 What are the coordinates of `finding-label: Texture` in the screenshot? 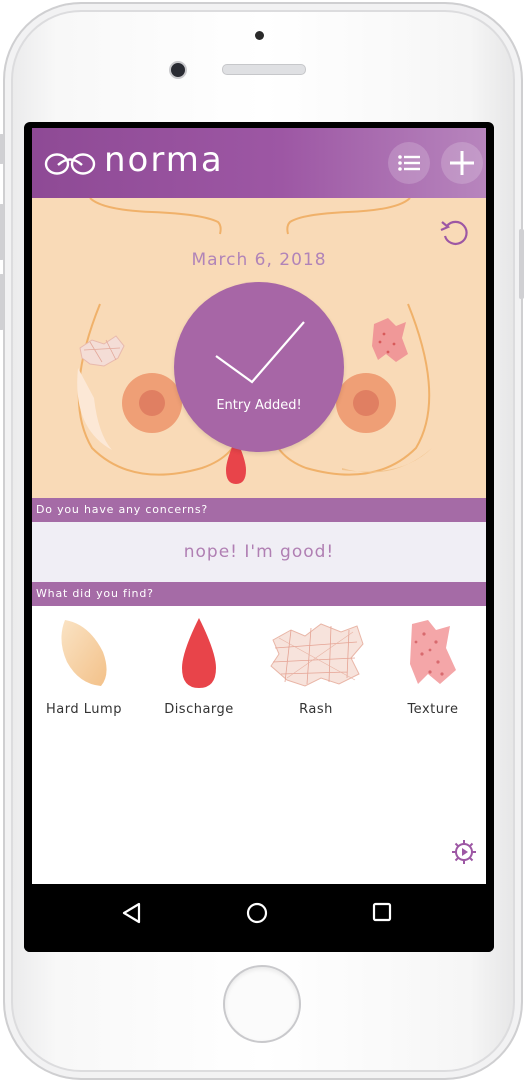 It's located at (433, 709).